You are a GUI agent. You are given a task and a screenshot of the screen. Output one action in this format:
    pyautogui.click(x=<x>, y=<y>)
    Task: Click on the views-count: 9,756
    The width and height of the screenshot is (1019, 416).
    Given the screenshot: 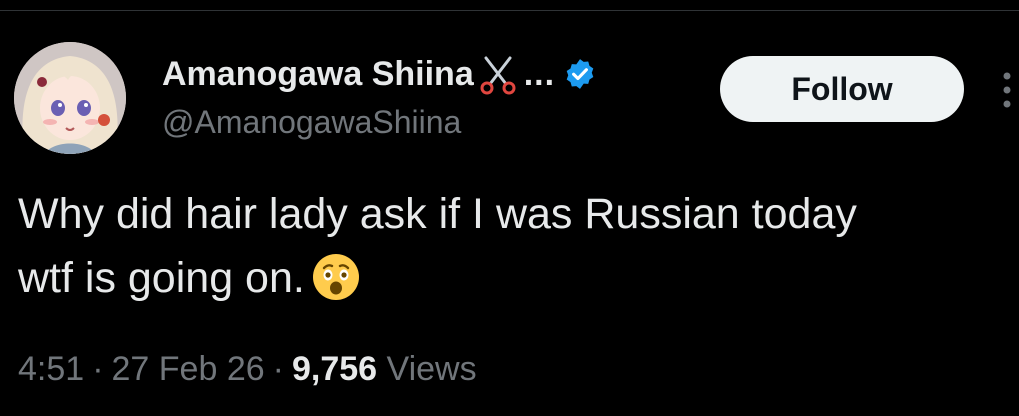 What is the action you would take?
    pyautogui.click(x=334, y=369)
    